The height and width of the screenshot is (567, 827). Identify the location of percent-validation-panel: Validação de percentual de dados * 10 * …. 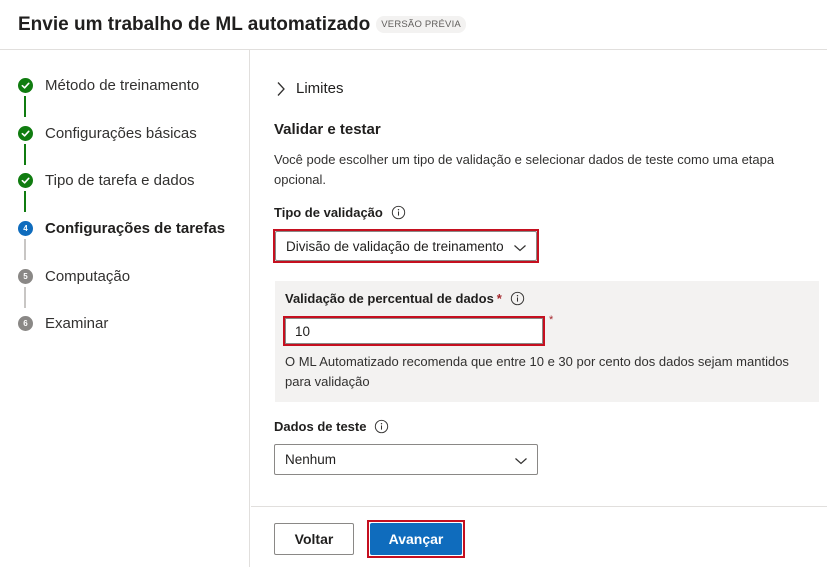
(547, 341).